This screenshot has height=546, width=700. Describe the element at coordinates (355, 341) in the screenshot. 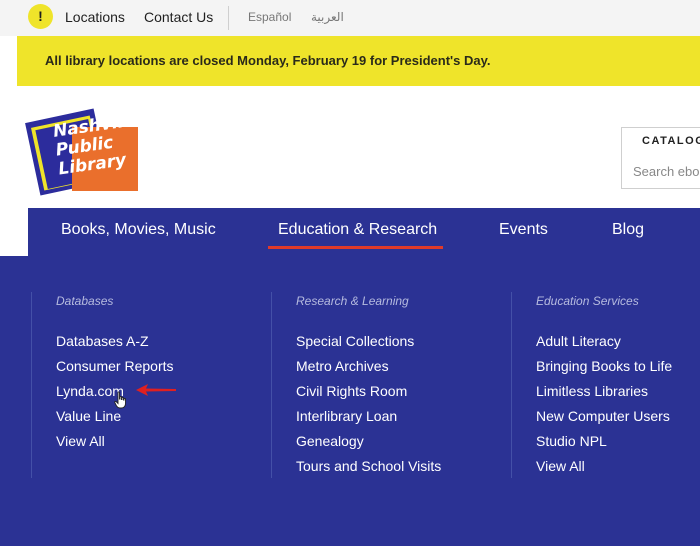

I see `menu-link-special-collections: Special Collections` at that location.